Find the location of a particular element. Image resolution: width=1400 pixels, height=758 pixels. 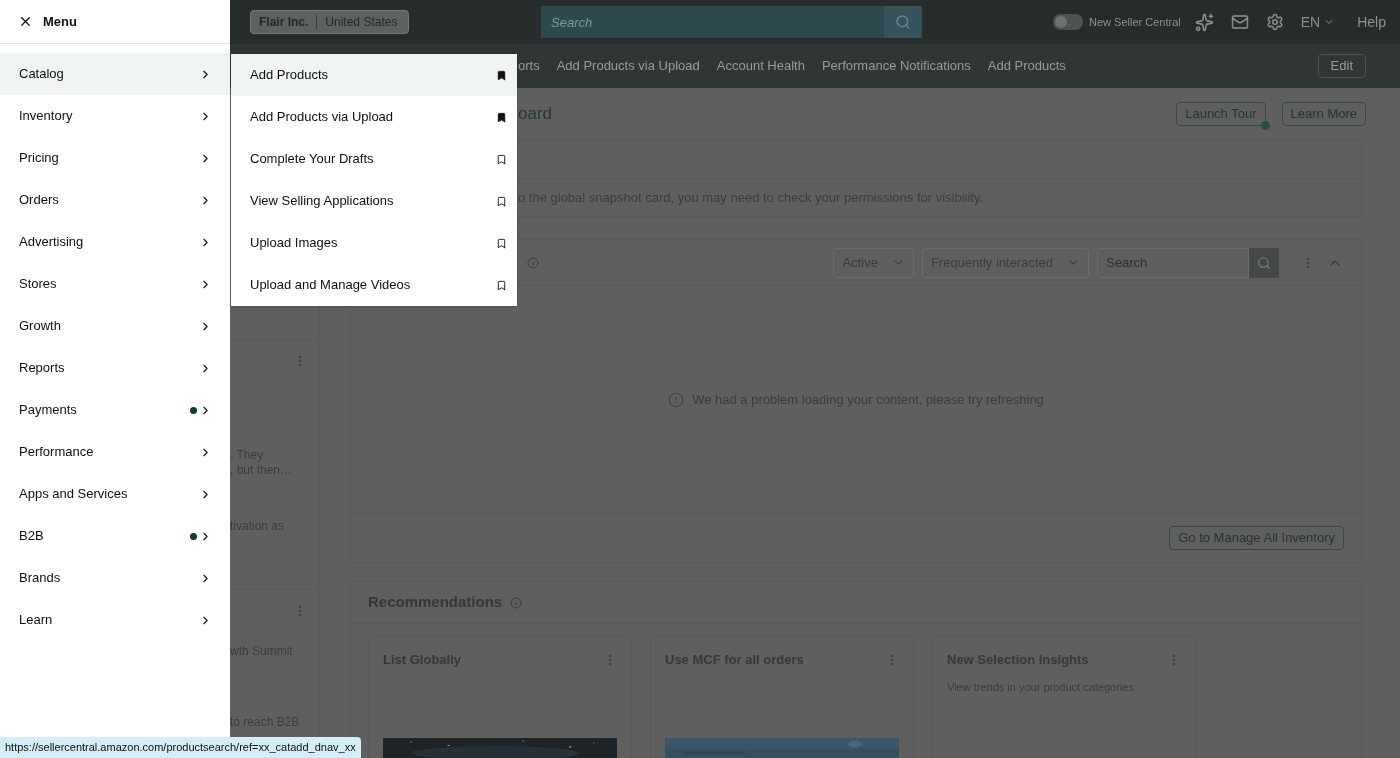

status-bar-url: https://sellercentral.amazon.com/productsearch/ref=xx_catadd_dnav_xx is located at coordinates (180, 747).